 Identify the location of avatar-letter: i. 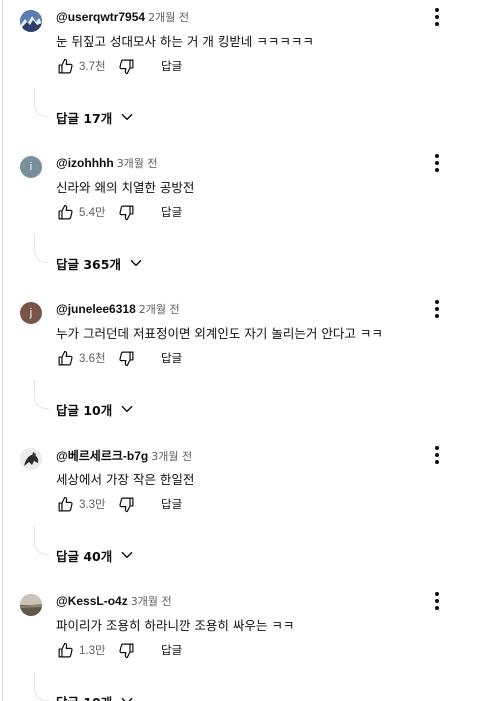
(31, 167).